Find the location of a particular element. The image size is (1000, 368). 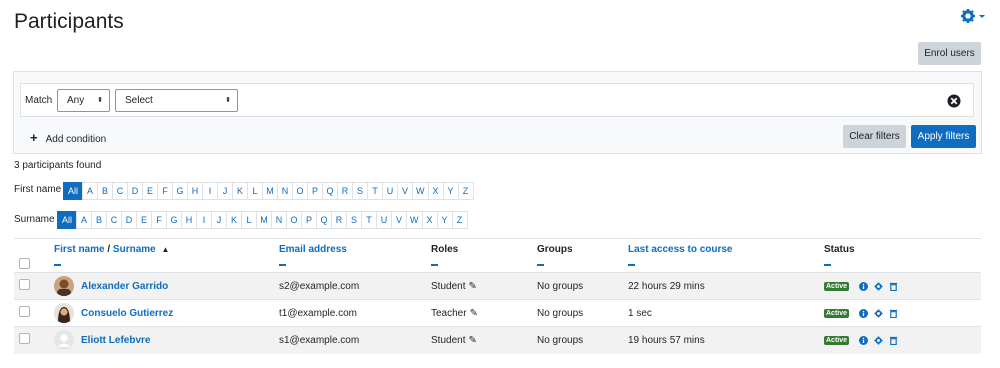

email-cell: s2@example.com is located at coordinates (355, 286).